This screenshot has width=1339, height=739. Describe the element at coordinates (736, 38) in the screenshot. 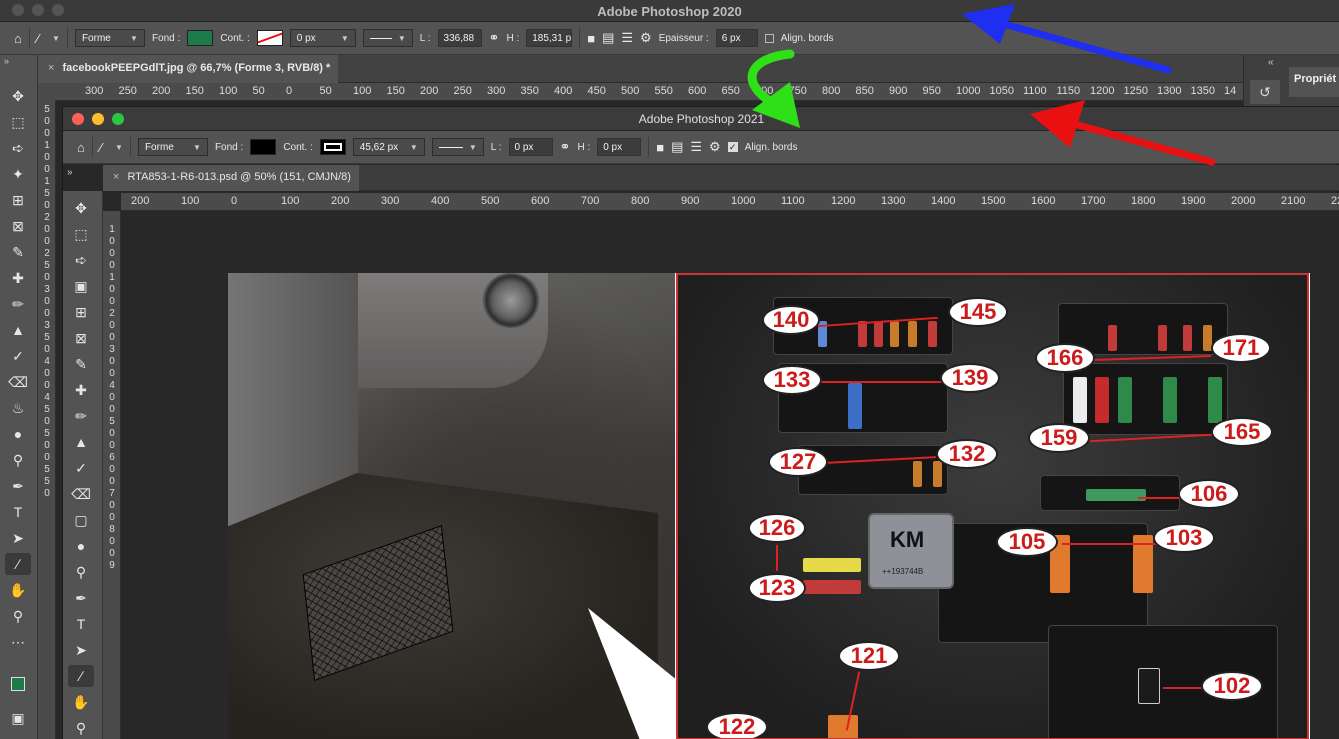

I see `weight-field: 6 px` at that location.